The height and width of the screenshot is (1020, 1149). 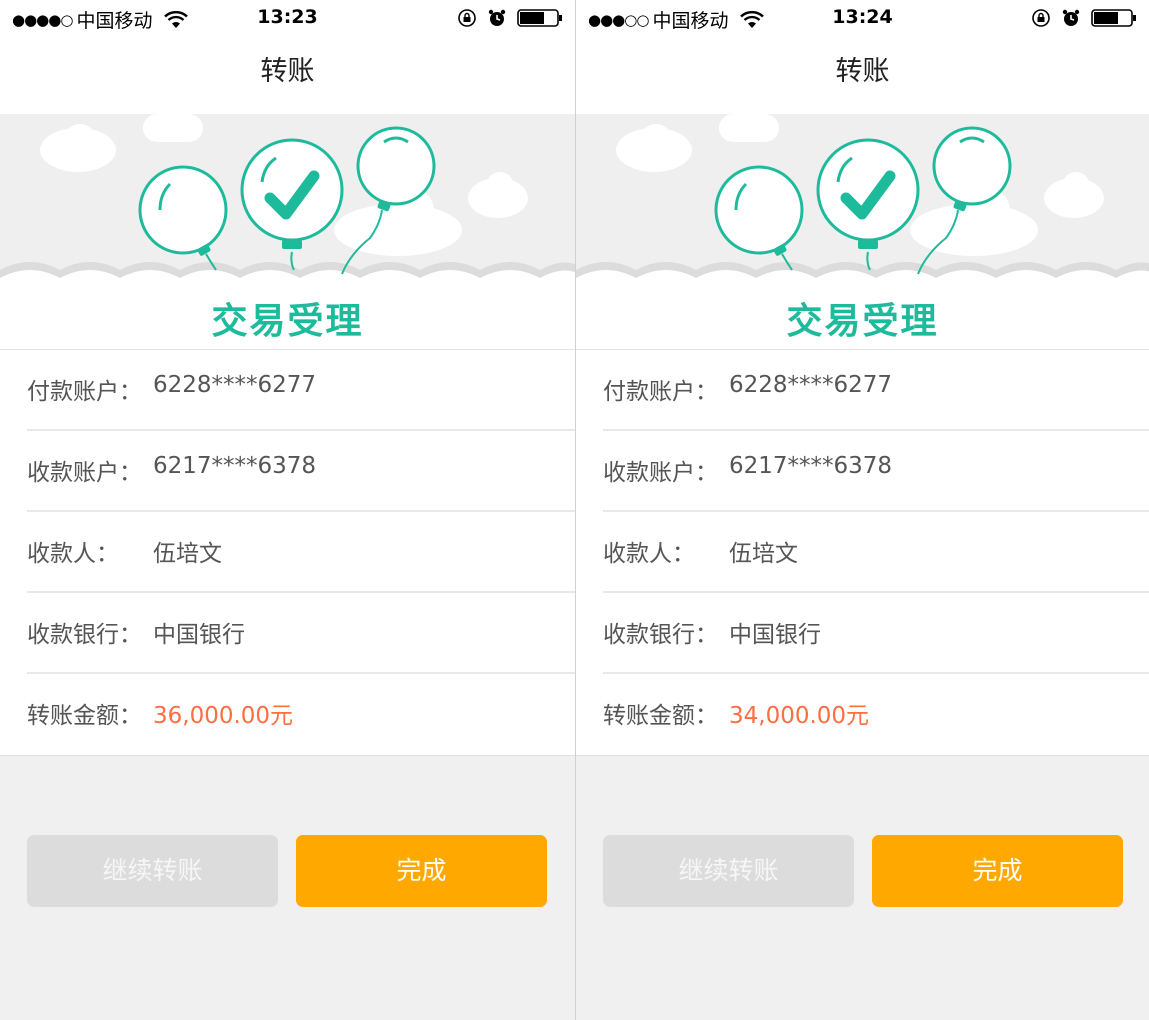 What do you see at coordinates (876, 714) in the screenshot?
I see `detail-row-amount: 转账金额： 34,000.00元` at bounding box center [876, 714].